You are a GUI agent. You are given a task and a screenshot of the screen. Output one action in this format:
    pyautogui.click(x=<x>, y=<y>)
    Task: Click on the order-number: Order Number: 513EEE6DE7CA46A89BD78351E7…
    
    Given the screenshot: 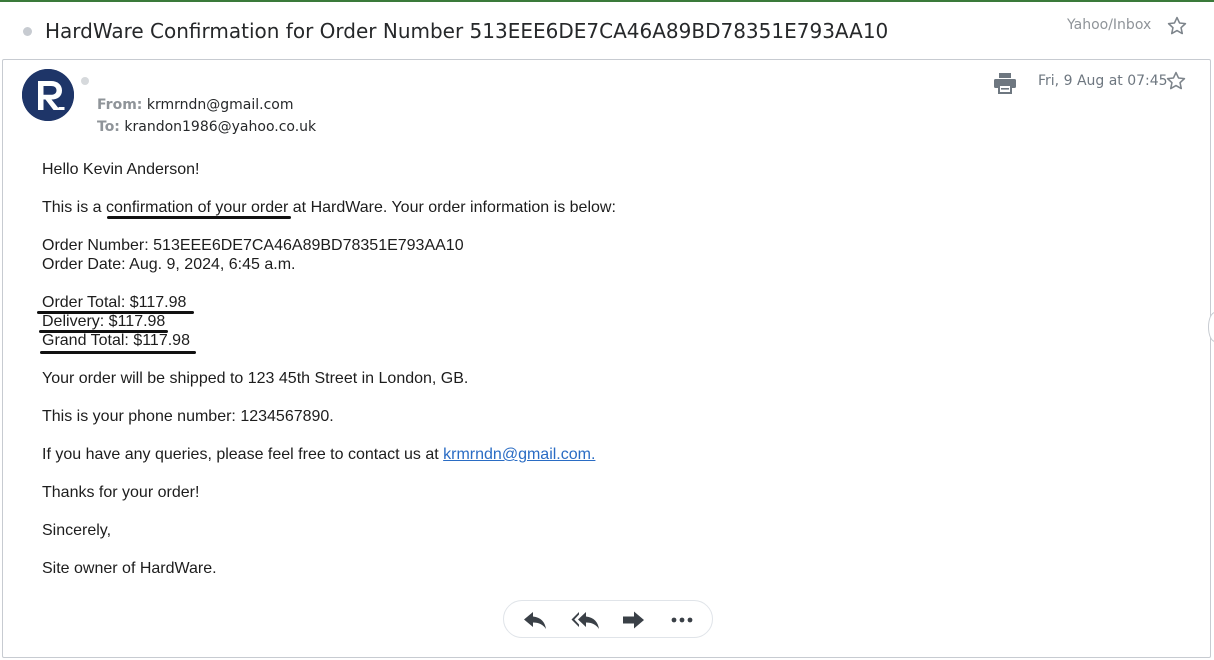 What is the action you would take?
    pyautogui.click(x=253, y=245)
    